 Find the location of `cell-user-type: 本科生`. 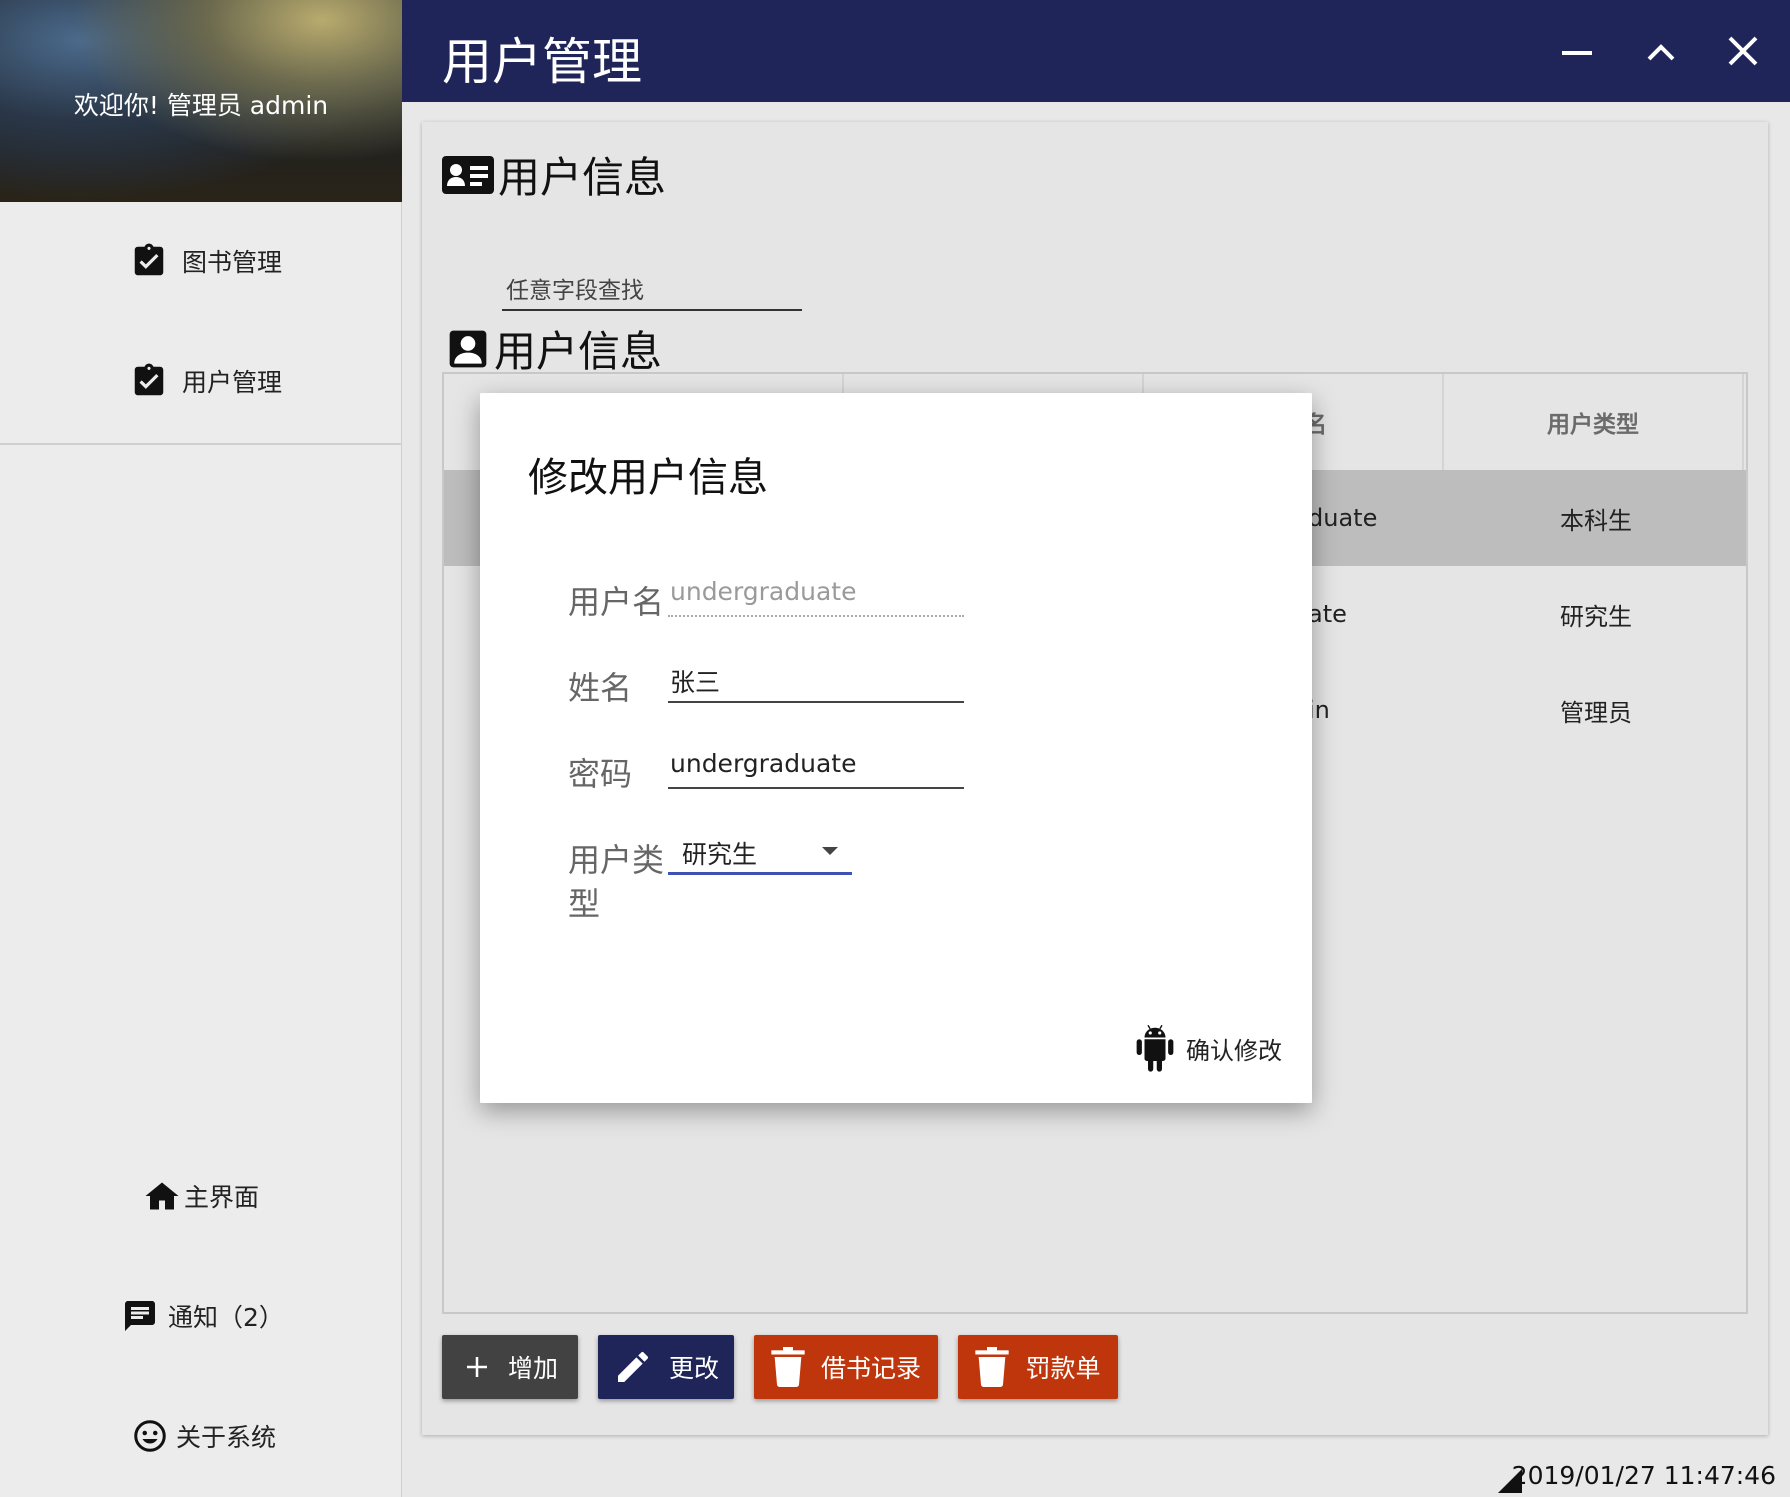

cell-user-type: 本科生 is located at coordinates (1596, 520).